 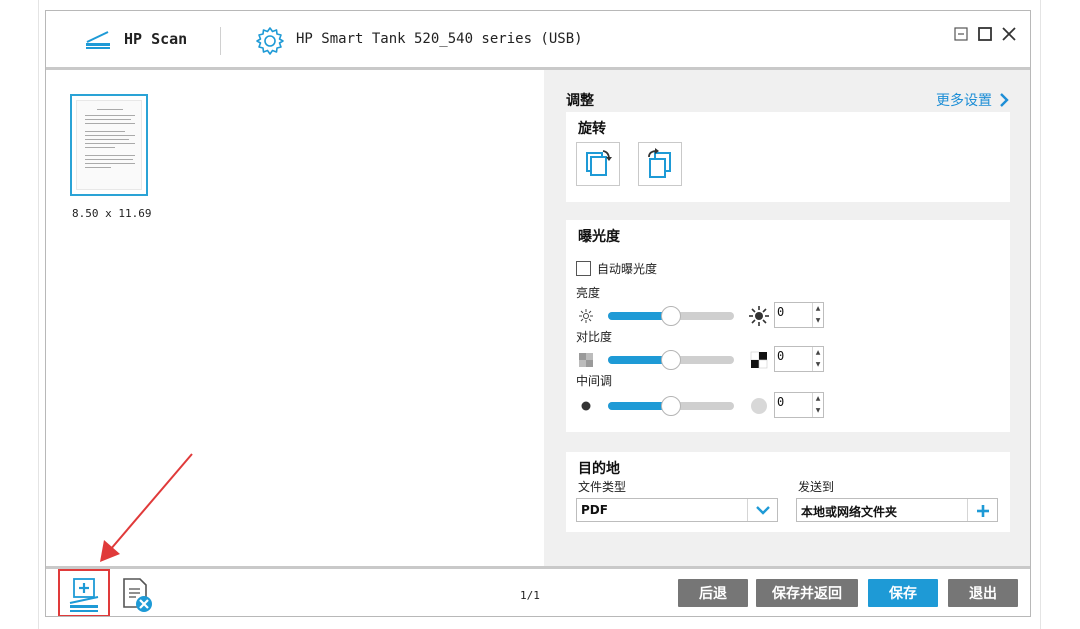 I want to click on delete-page-icon, so click(x=136, y=595).